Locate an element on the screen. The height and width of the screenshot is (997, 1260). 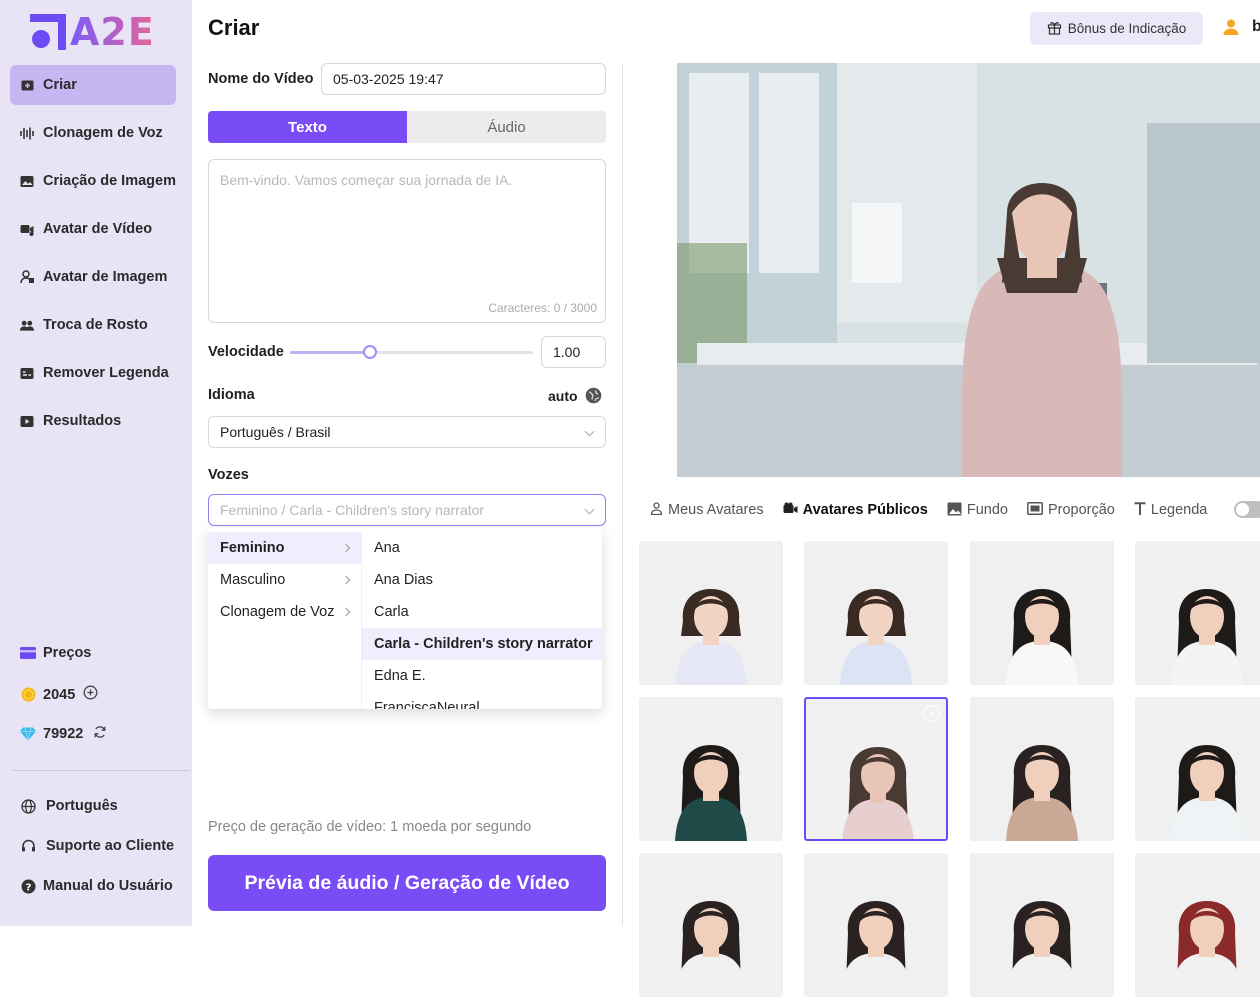
refresh-icon is located at coordinates (100, 734).